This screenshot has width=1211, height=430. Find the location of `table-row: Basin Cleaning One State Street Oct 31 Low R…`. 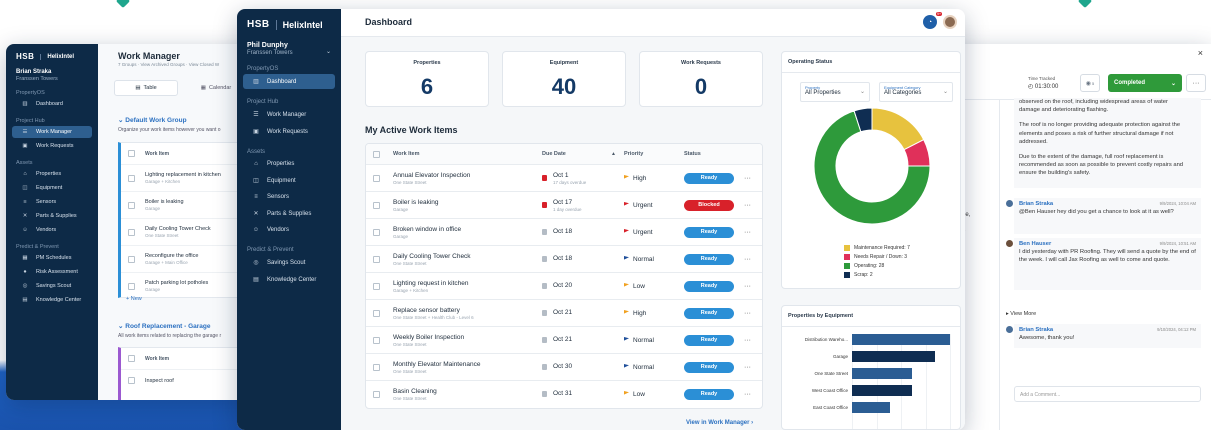

table-row: Basin Cleaning One State Street Oct 31 Low R… is located at coordinates (564, 393).